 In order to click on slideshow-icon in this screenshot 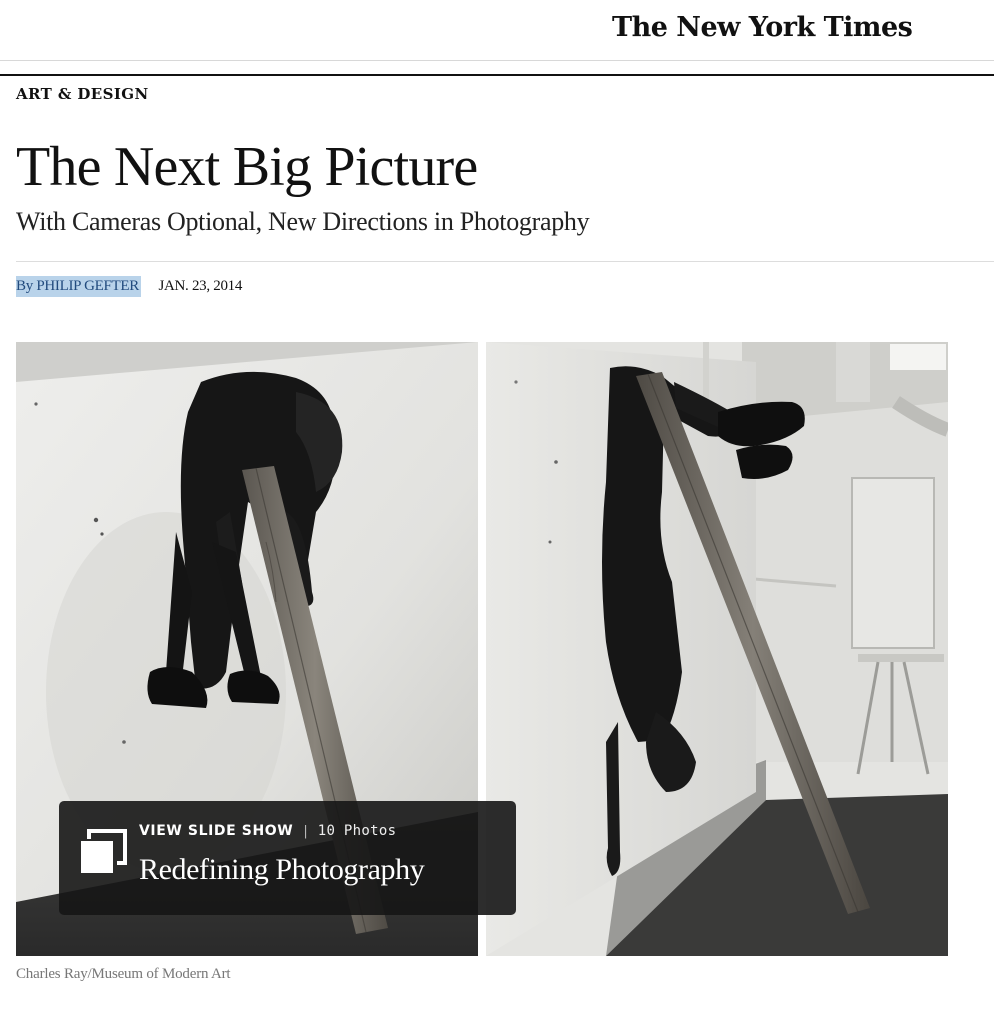, I will do `click(103, 851)`.